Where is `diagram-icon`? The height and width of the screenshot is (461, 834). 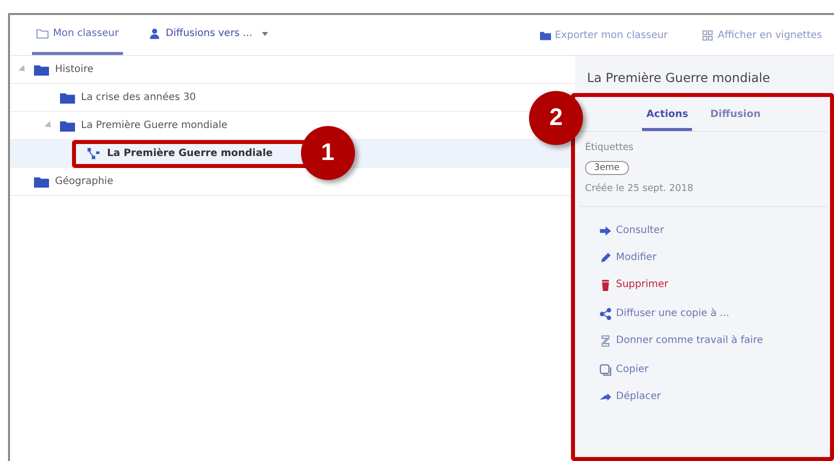 diagram-icon is located at coordinates (93, 154).